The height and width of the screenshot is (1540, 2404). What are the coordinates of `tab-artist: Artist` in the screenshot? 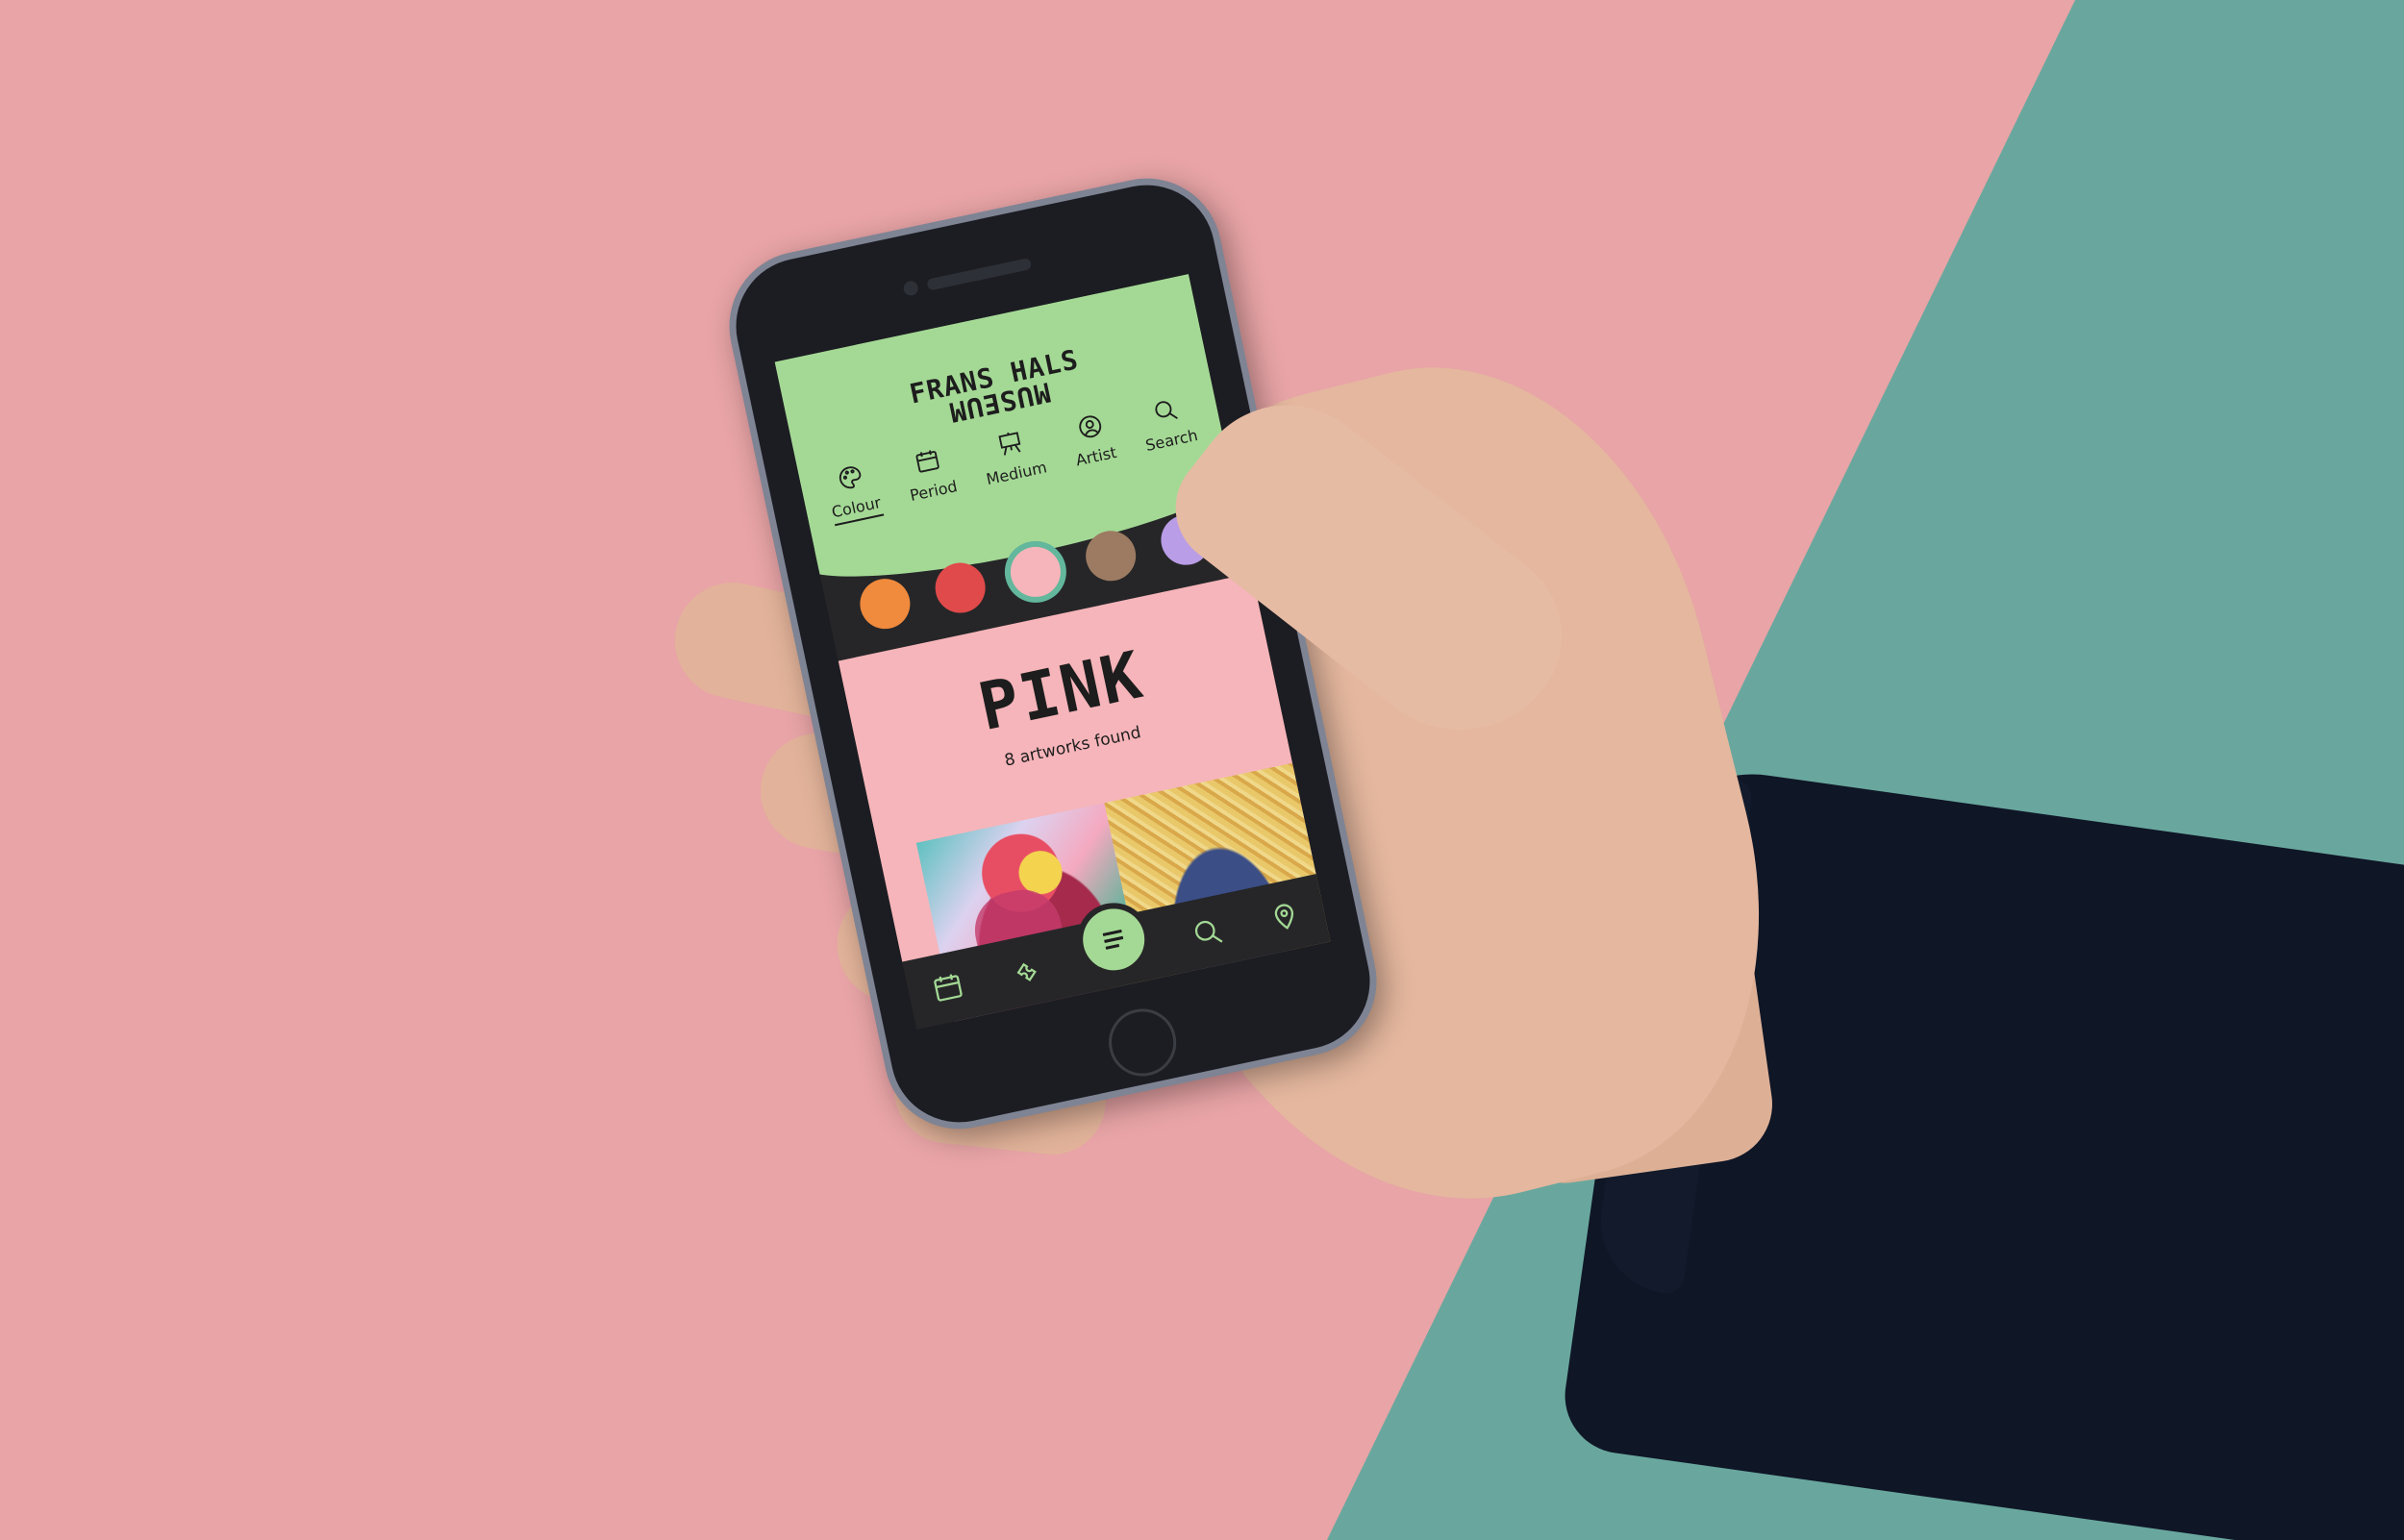 It's located at (1092, 440).